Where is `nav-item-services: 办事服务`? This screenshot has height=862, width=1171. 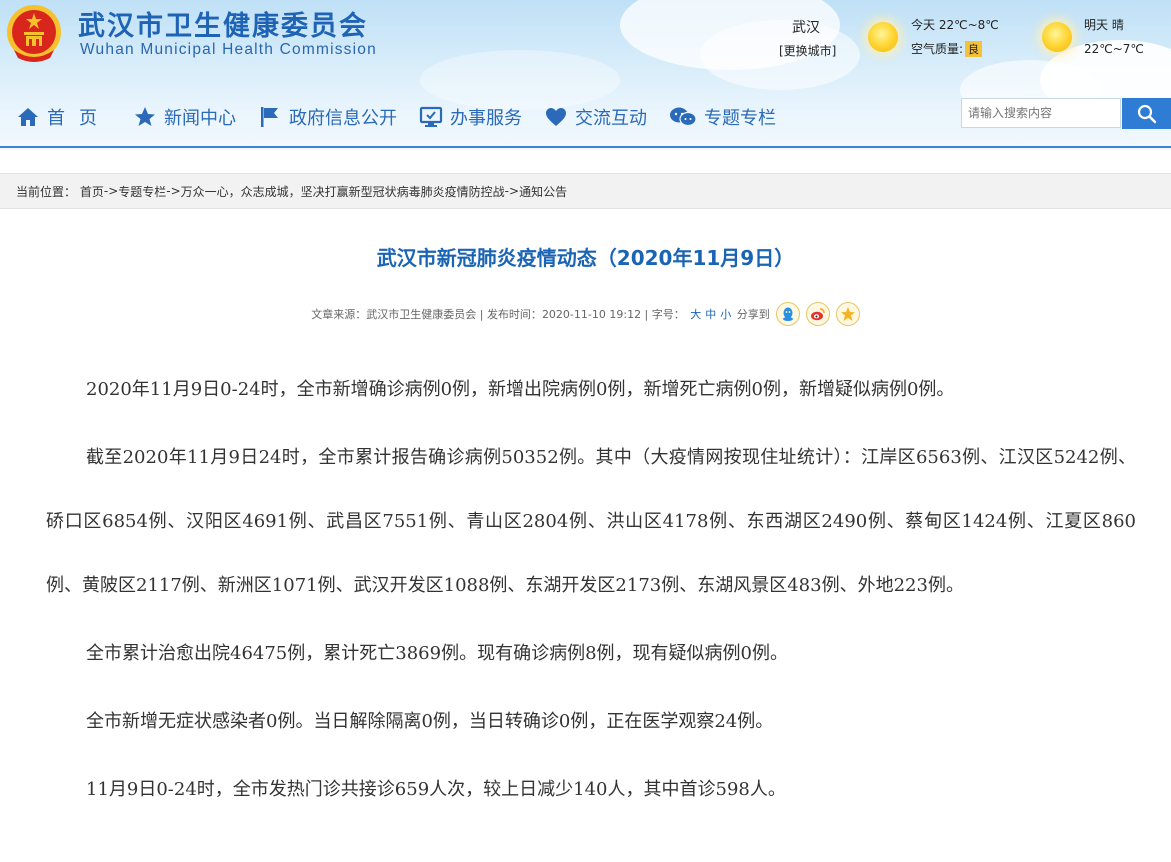
nav-item-services: 办事服务 is located at coordinates (470, 117).